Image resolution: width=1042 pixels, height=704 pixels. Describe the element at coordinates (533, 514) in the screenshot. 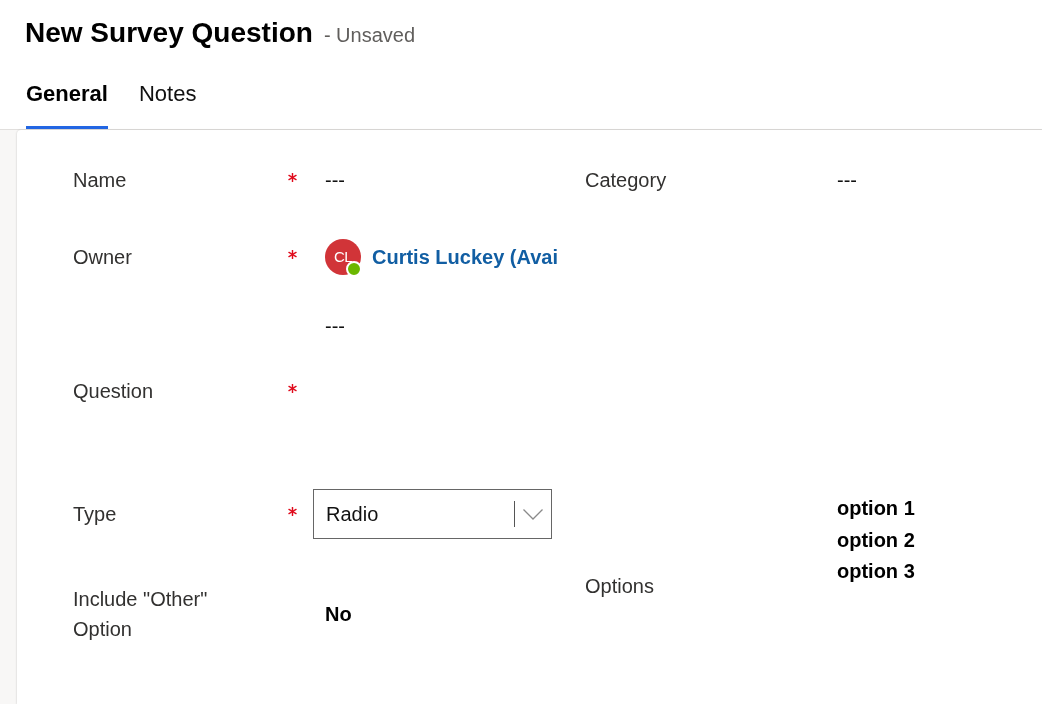

I see `chevron-down-icon` at that location.